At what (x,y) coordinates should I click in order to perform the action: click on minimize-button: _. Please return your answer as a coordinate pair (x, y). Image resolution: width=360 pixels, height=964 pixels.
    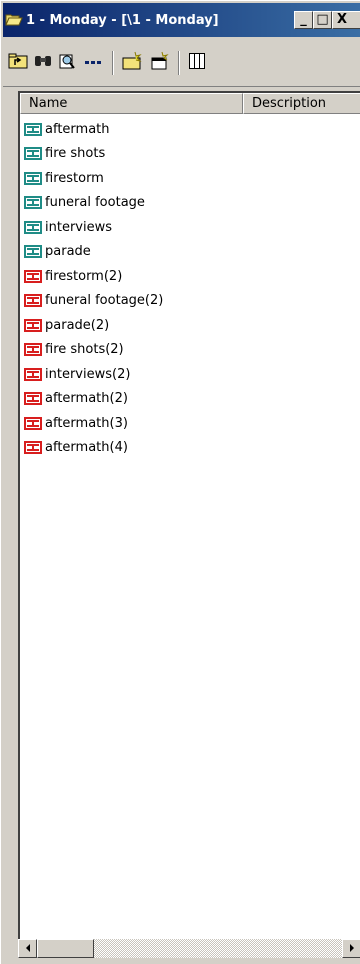
    Looking at the image, I should click on (303, 20).